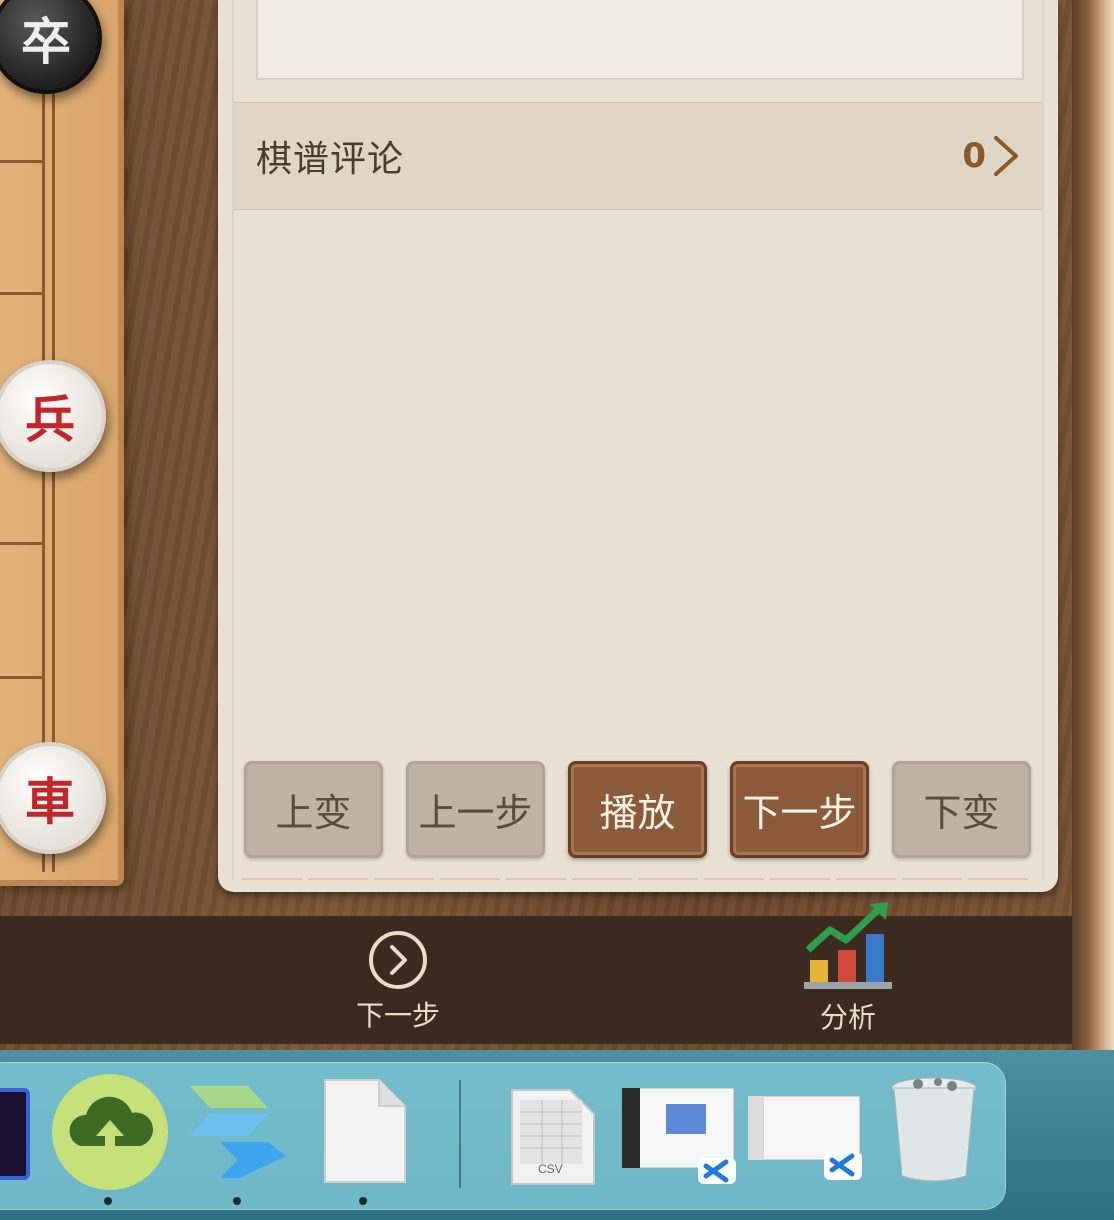  Describe the element at coordinates (110, 1134) in the screenshot. I see `dock-cloud-upload-app-icon` at that location.